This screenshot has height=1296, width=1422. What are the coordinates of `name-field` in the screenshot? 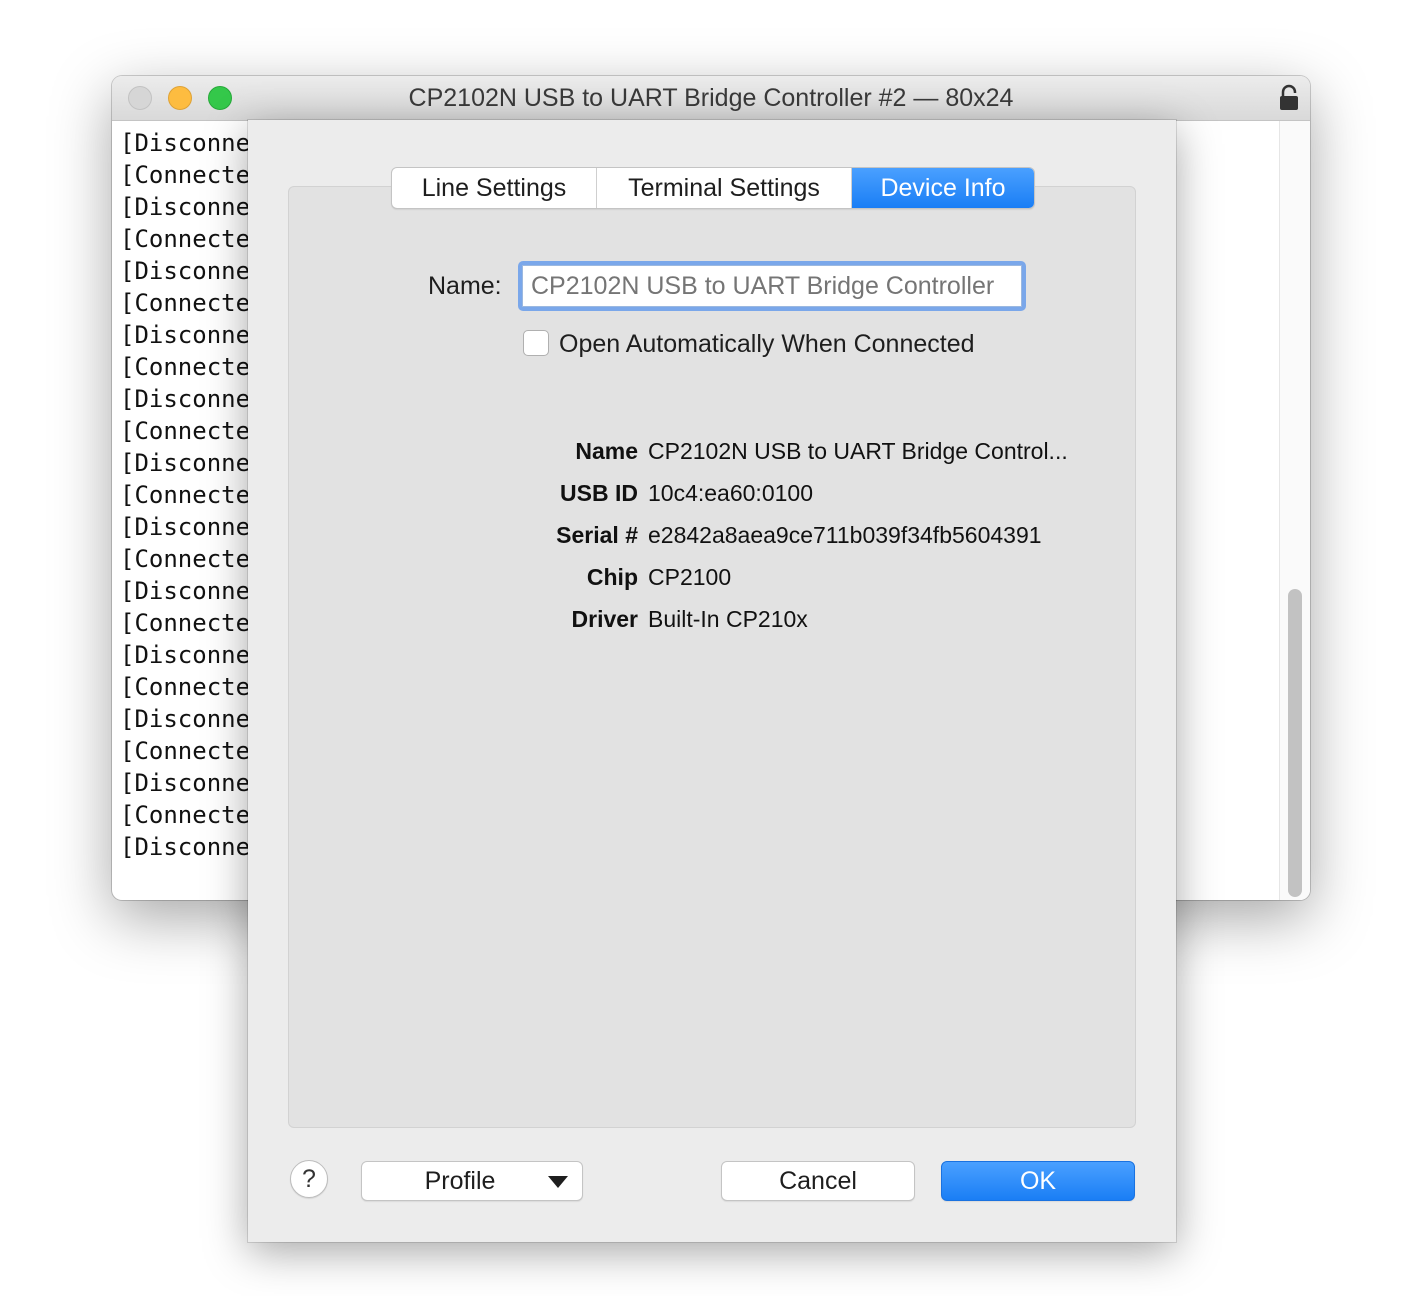 It's located at (772, 286).